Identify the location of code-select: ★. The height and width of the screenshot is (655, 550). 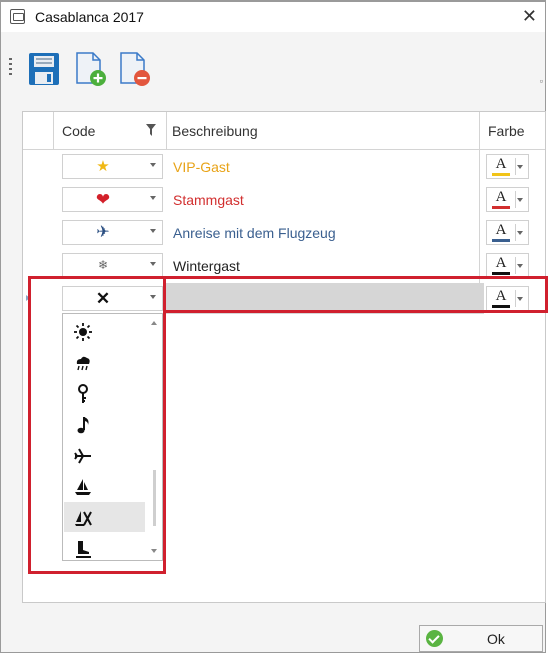
(112, 166).